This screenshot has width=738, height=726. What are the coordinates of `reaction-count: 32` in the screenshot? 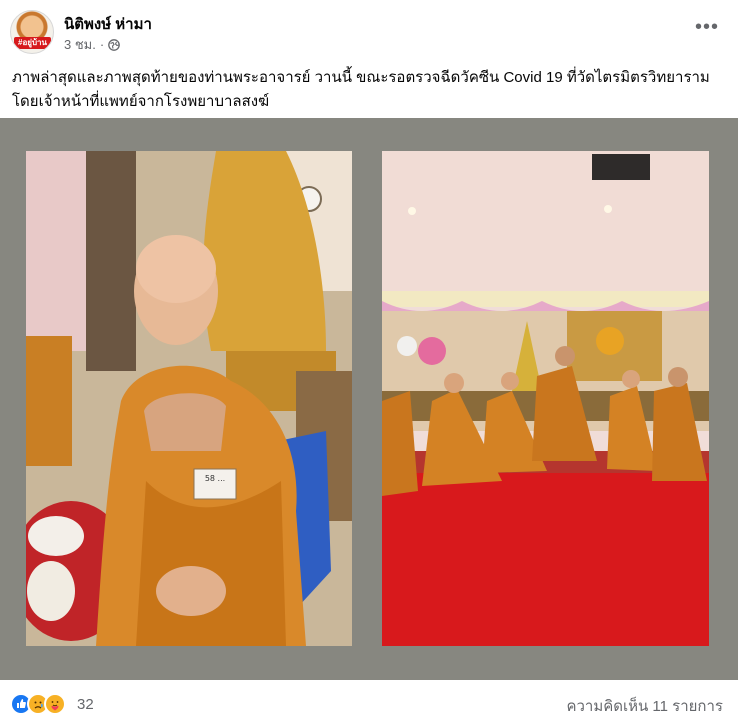 It's located at (85, 704).